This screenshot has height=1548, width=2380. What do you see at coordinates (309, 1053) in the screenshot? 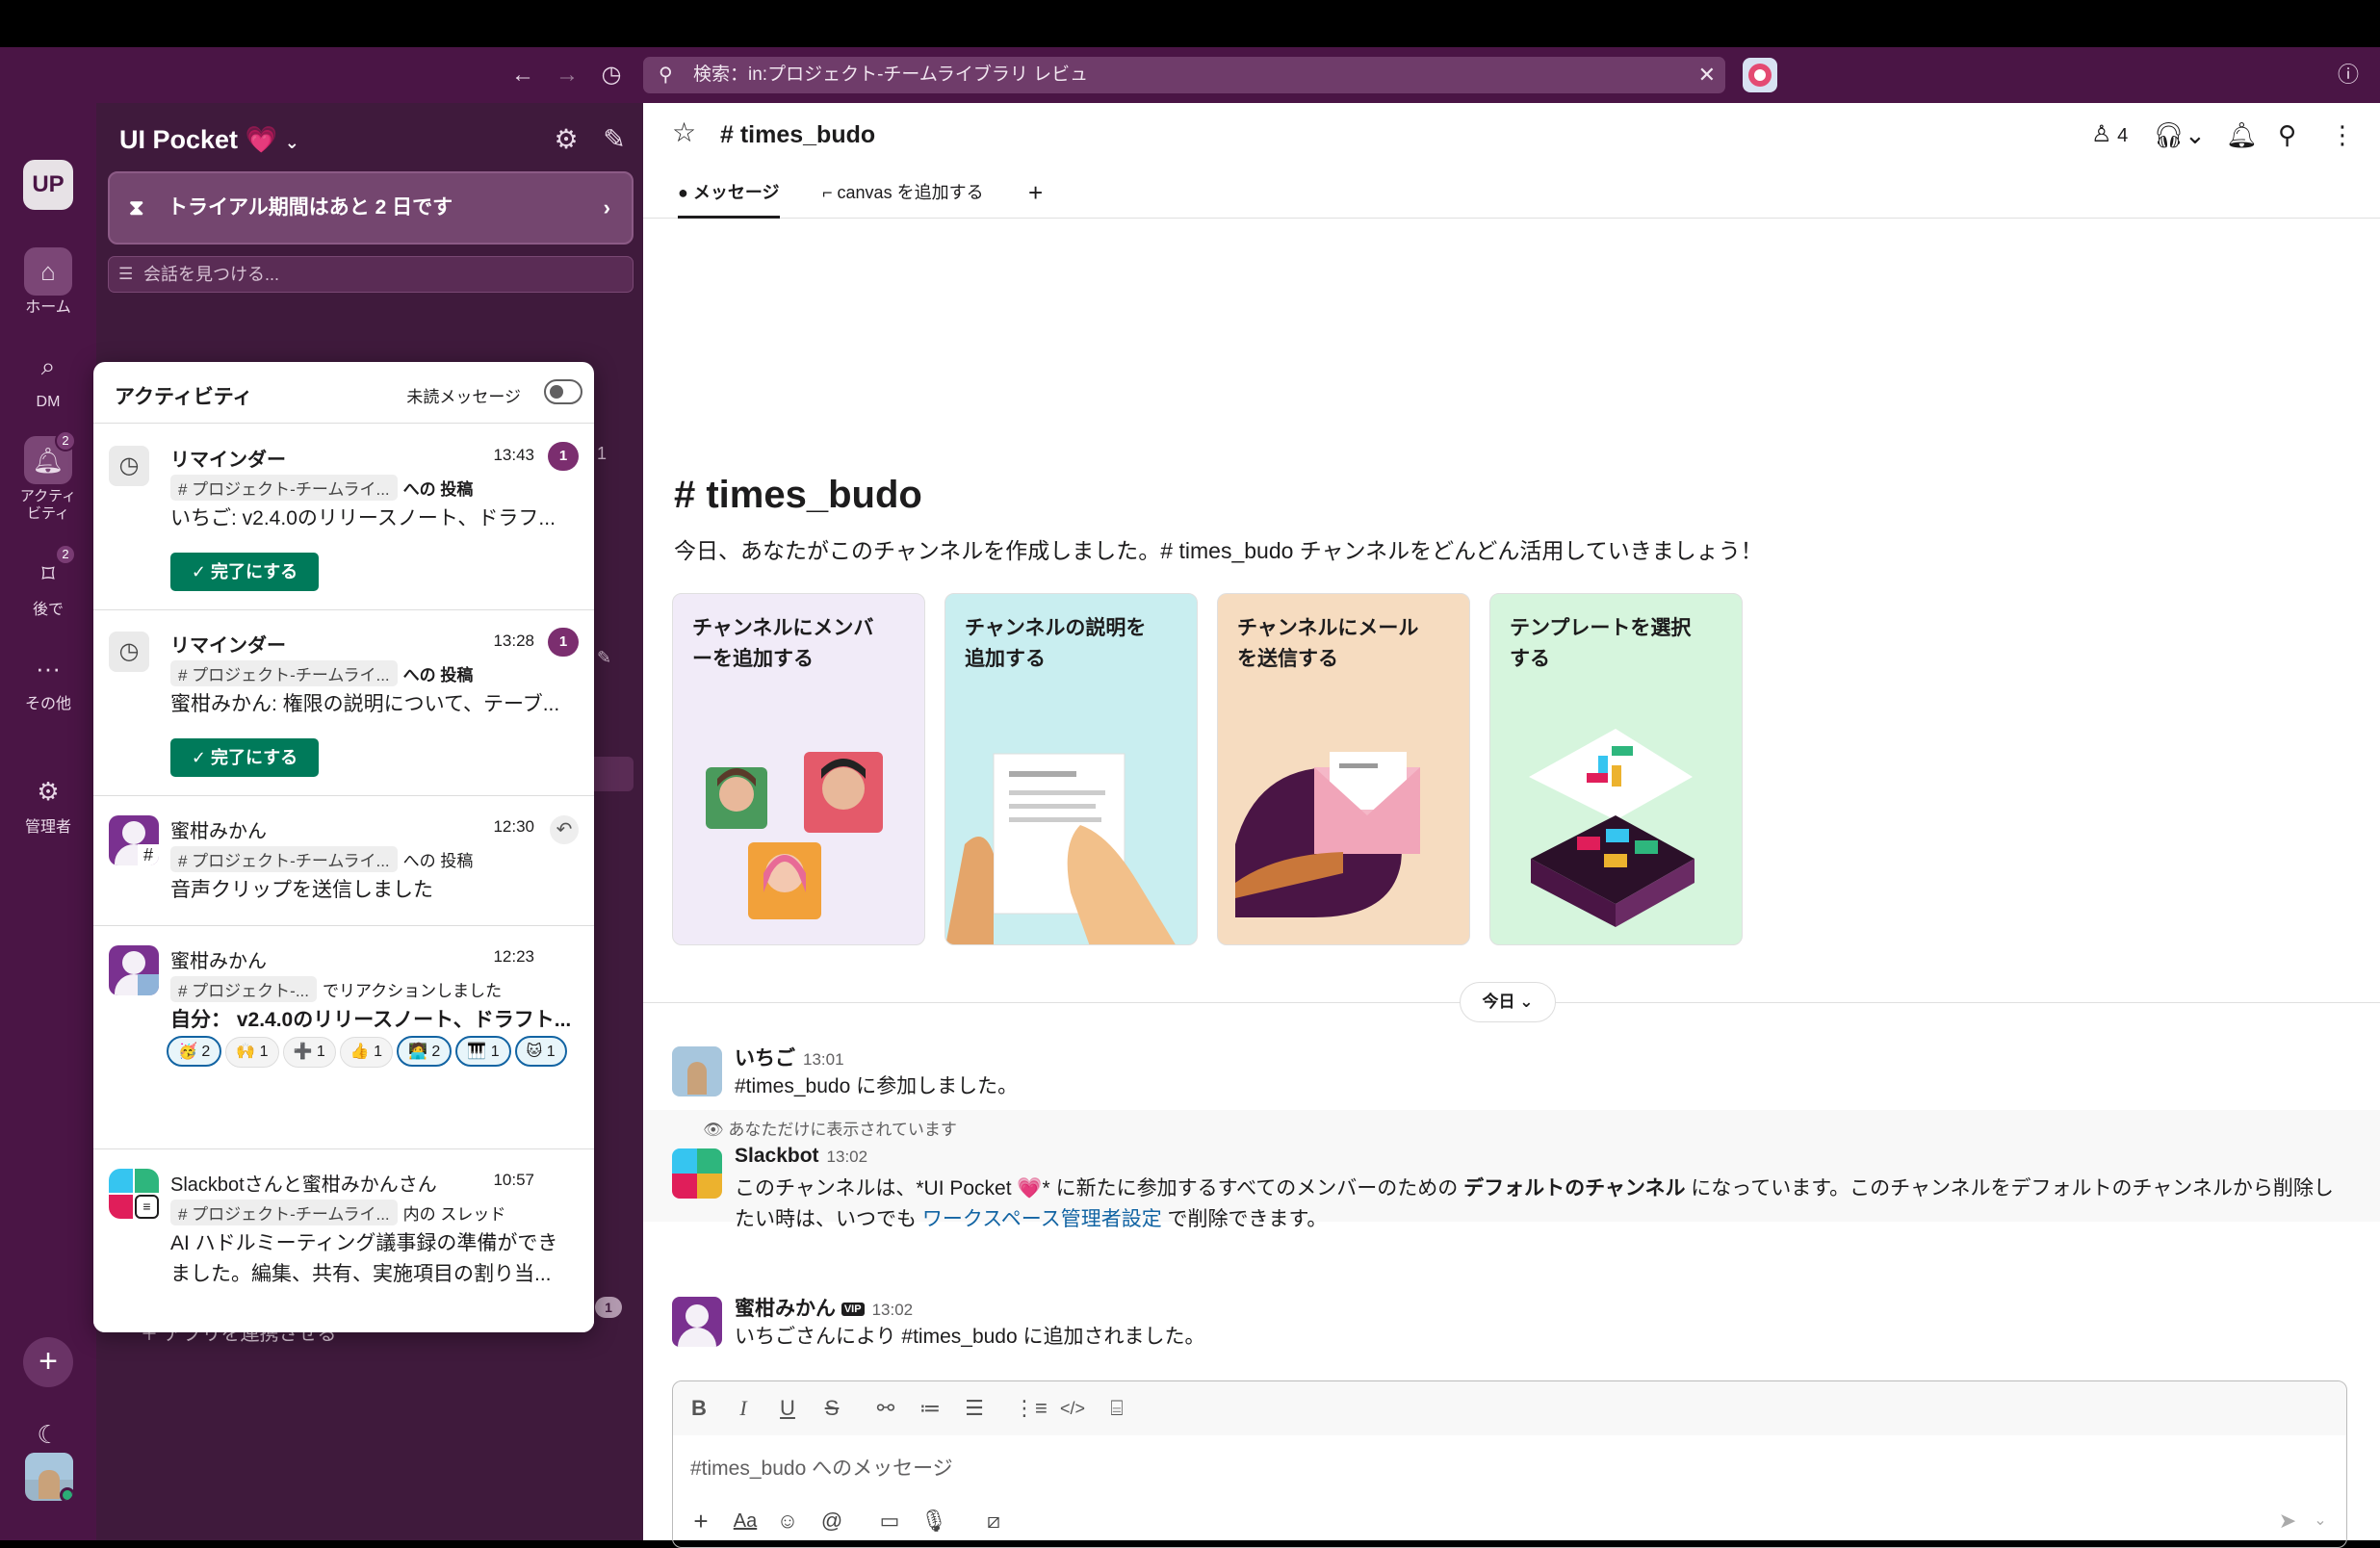
I see `reaction-chip: ➕ 1` at bounding box center [309, 1053].